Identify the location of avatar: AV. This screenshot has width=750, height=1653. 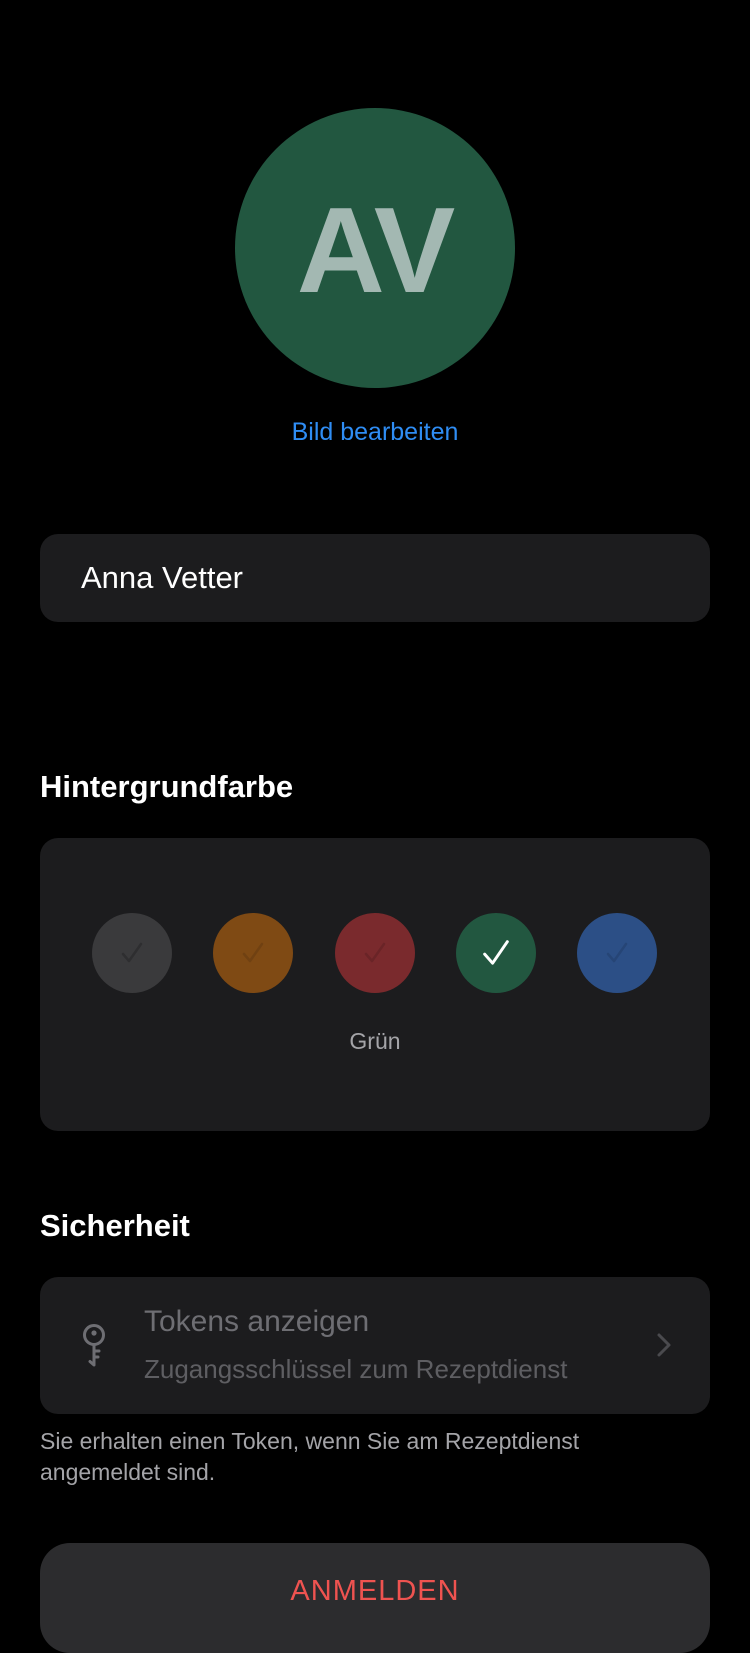
(375, 248).